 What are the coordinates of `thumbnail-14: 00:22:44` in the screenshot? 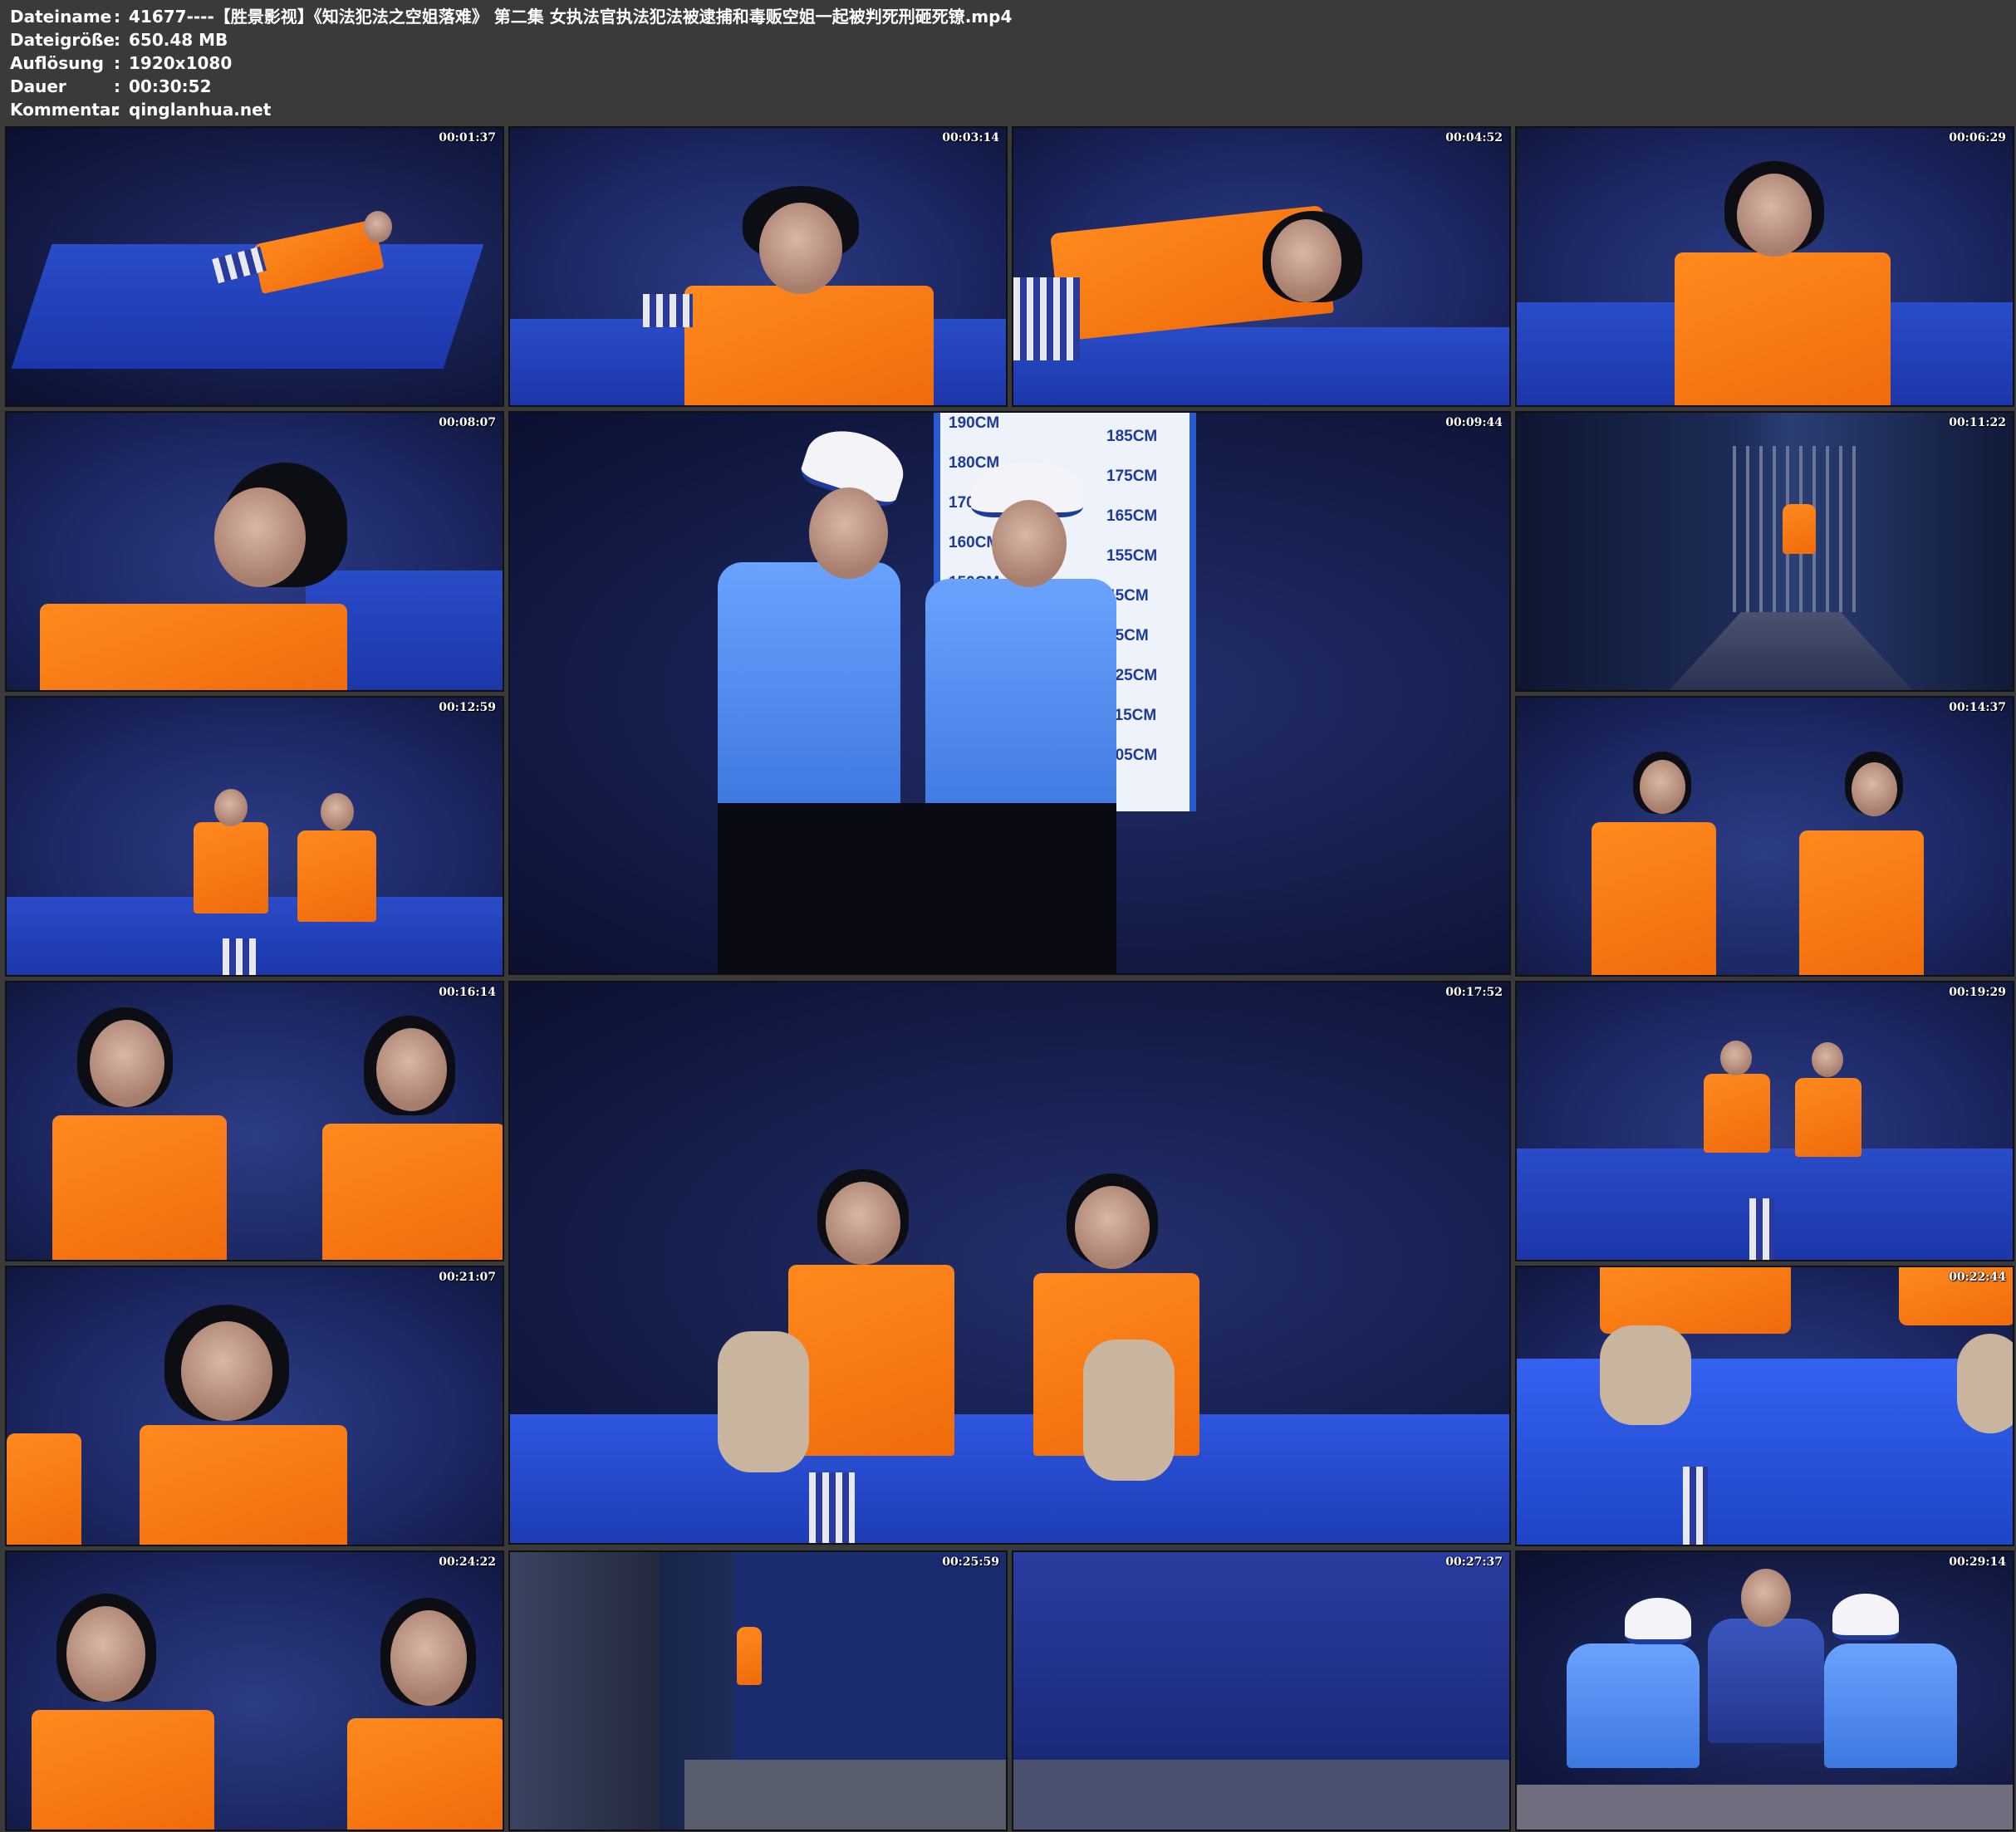 It's located at (1764, 1406).